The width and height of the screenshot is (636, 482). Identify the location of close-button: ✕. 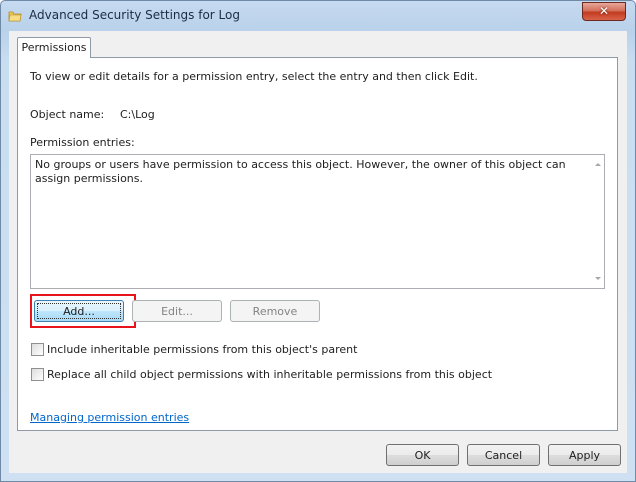
(604, 11).